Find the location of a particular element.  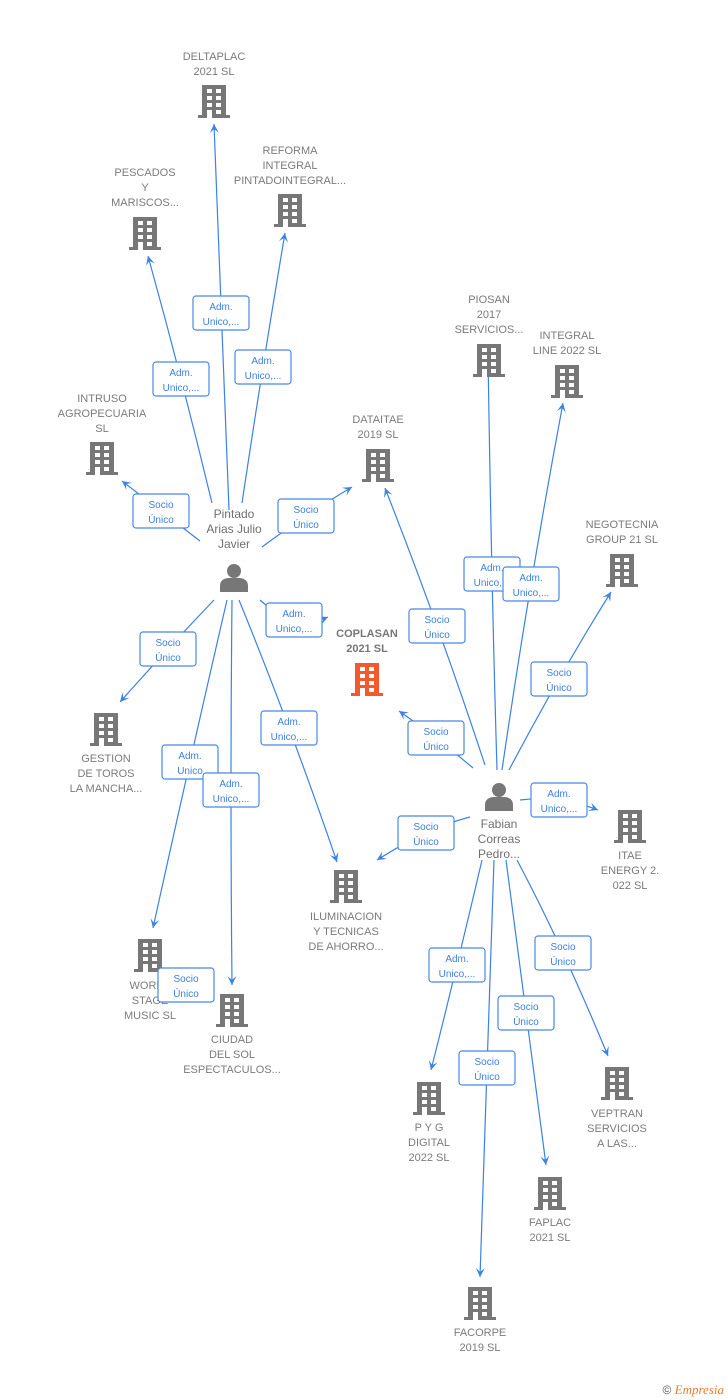

node-dataitae: DATAITAE 2019 SL is located at coordinates (378, 449).